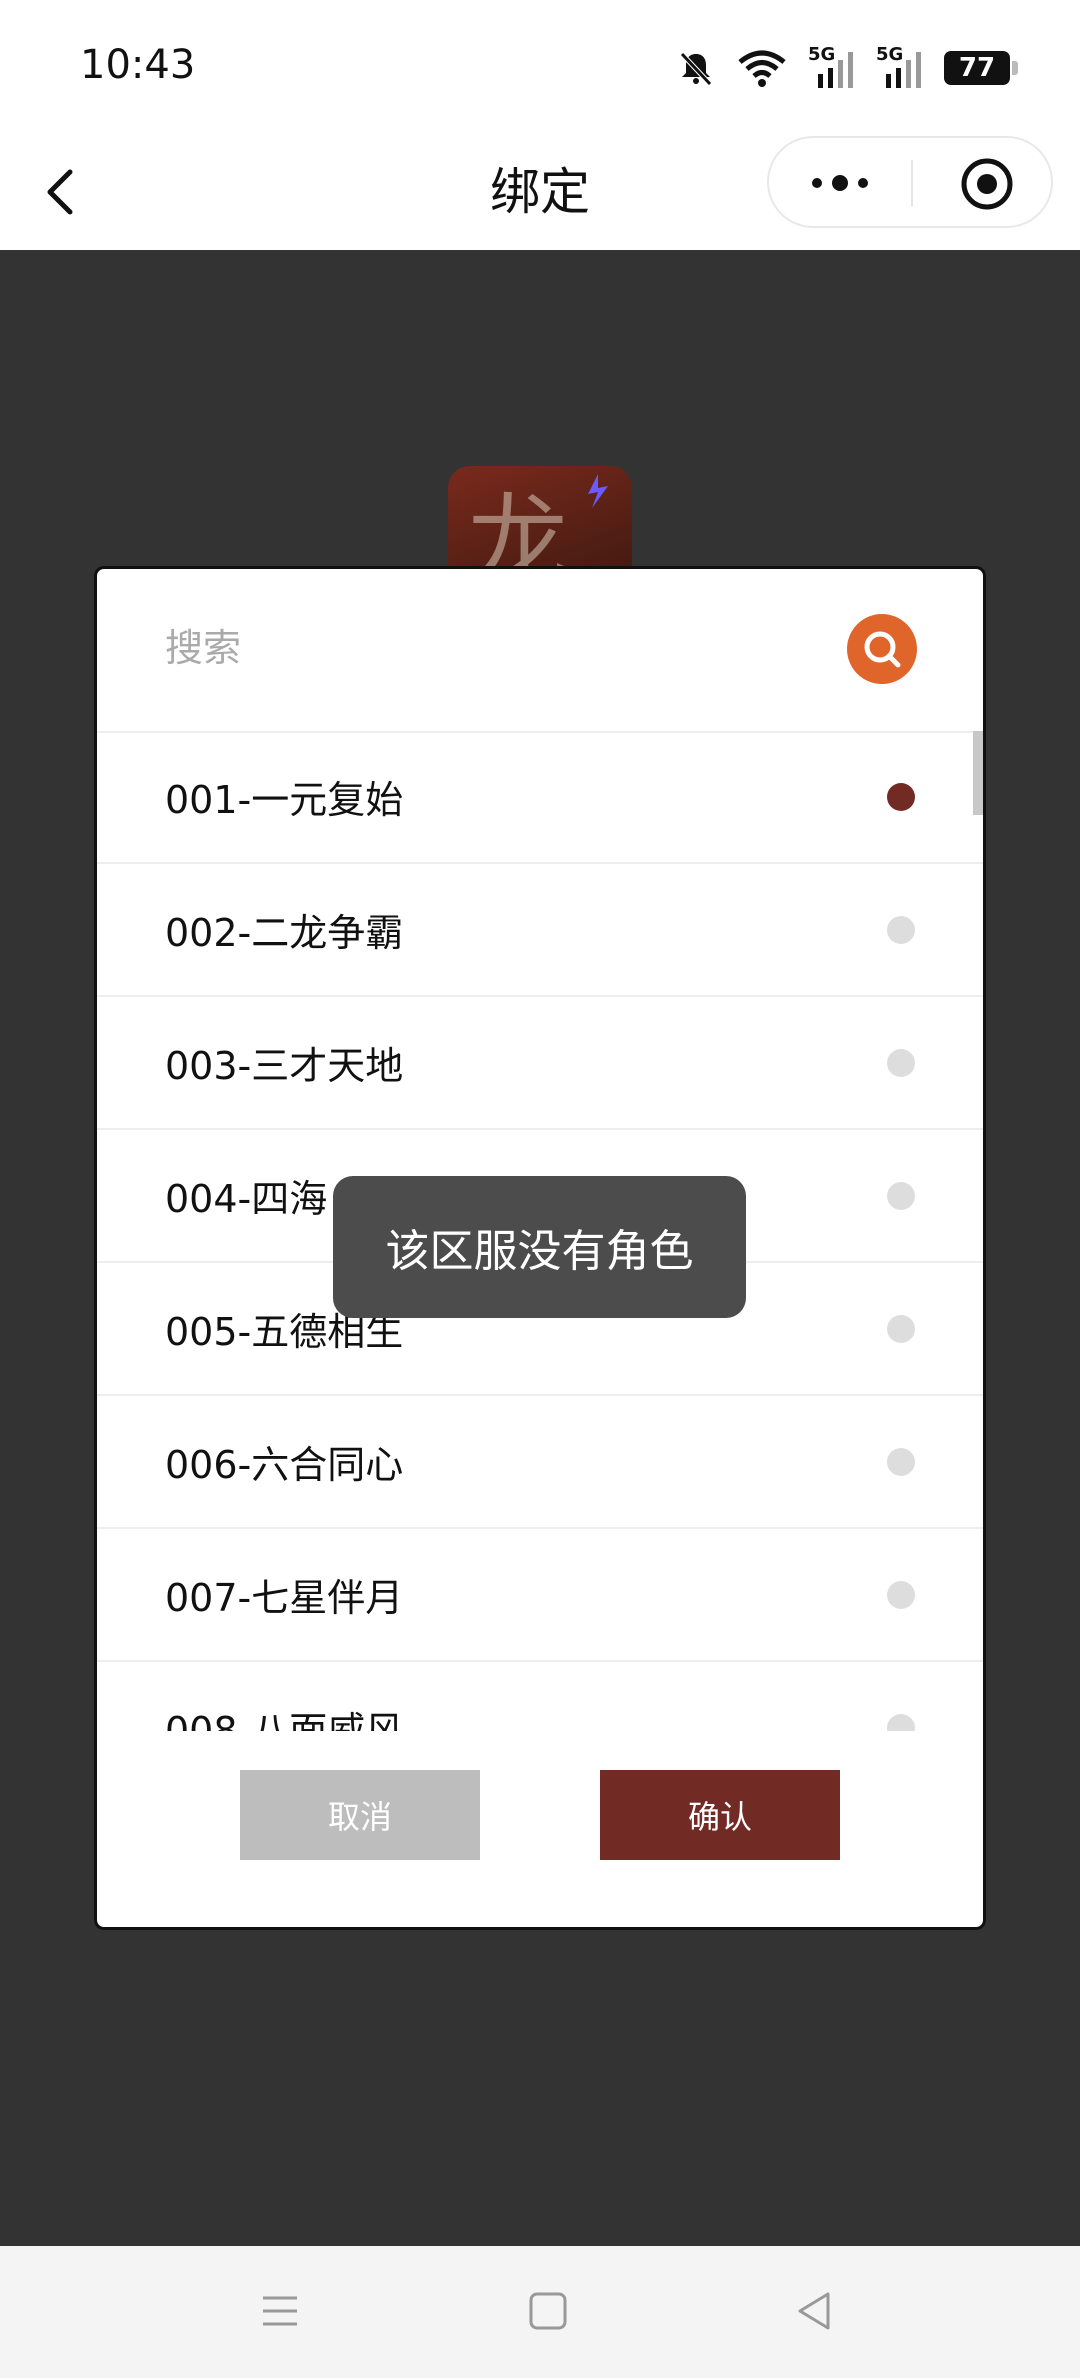 The width and height of the screenshot is (1080, 2378). What do you see at coordinates (978, 773) in the screenshot?
I see `list-scrollbar` at bounding box center [978, 773].